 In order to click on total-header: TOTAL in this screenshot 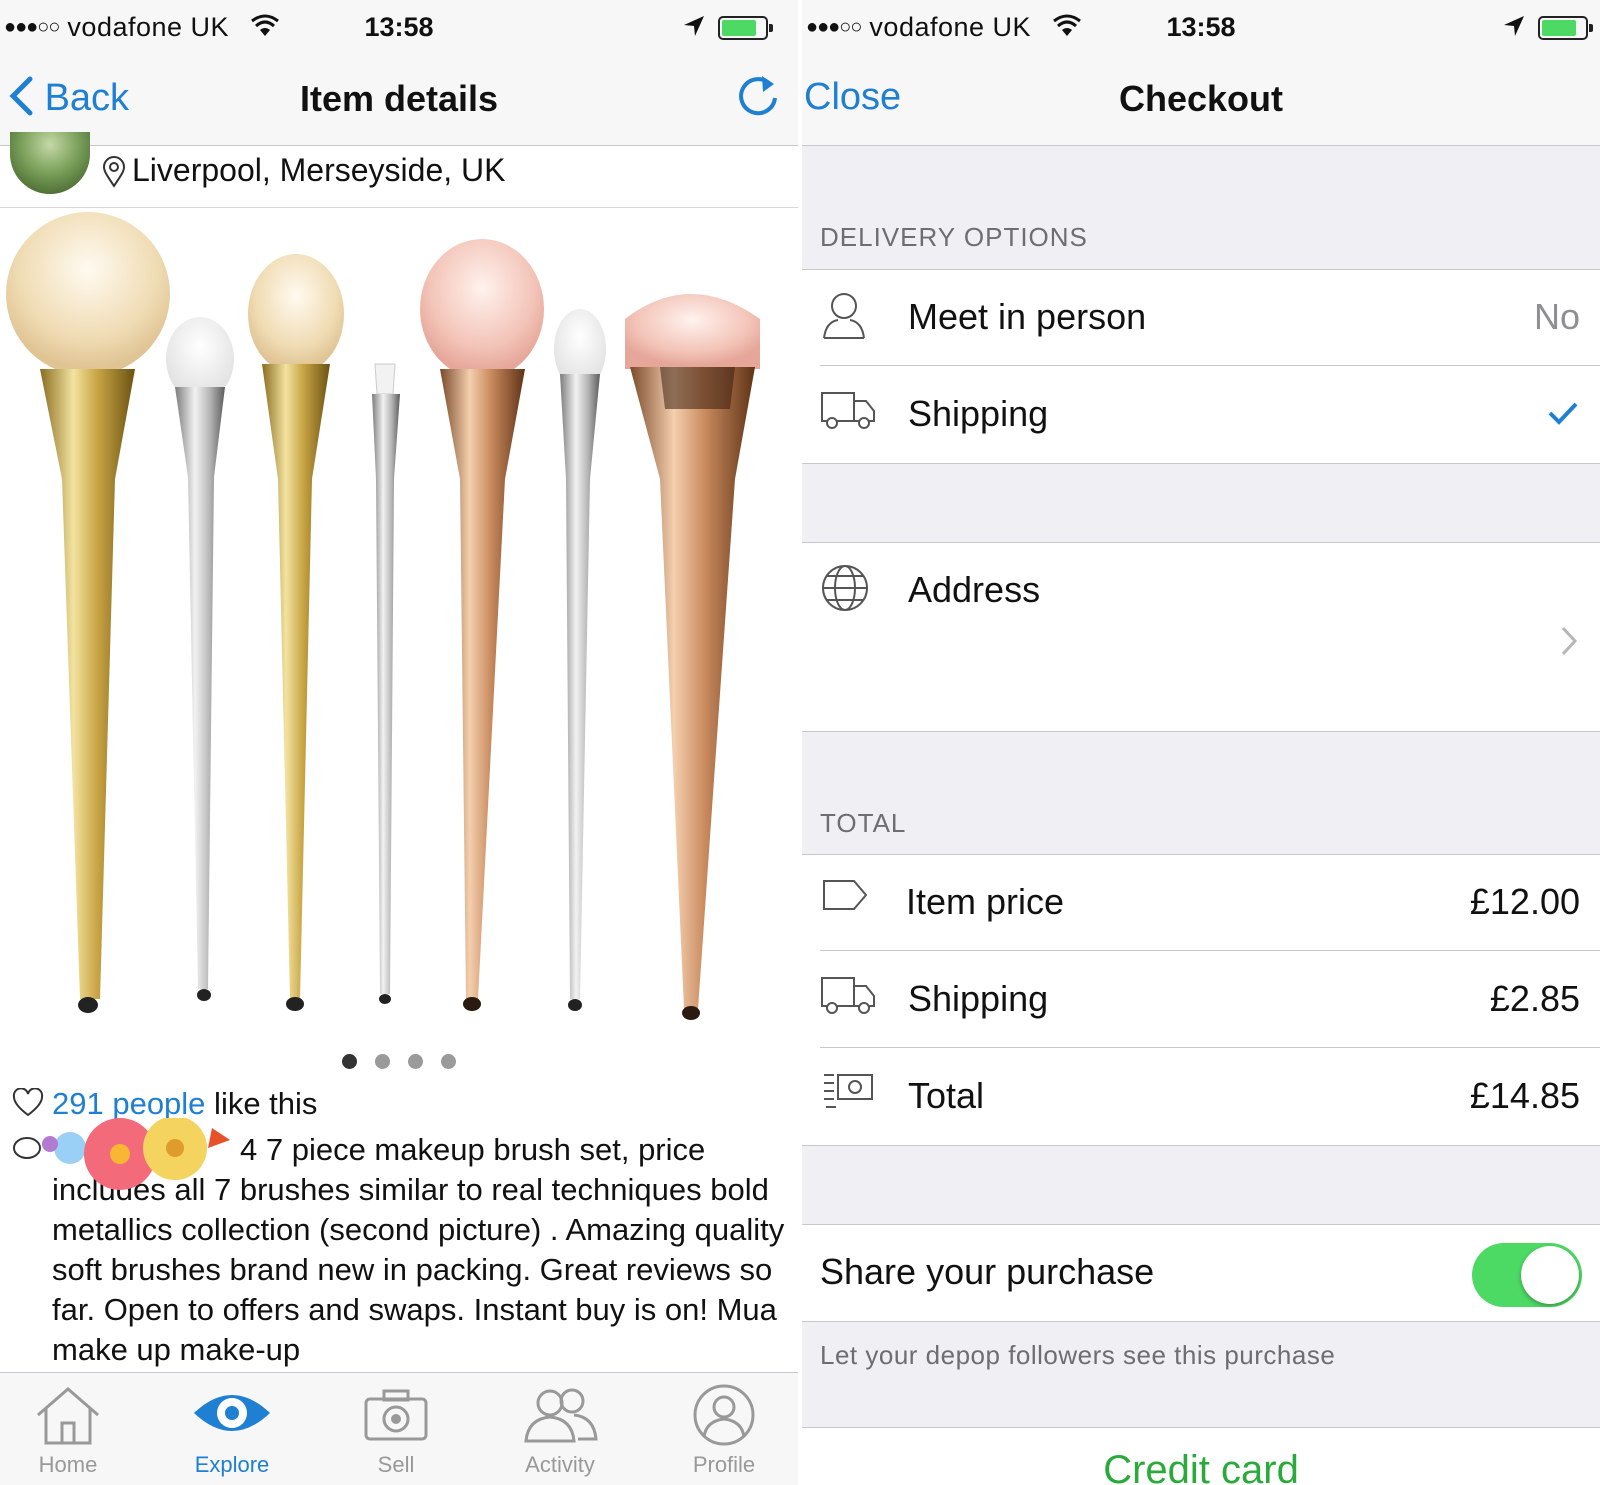, I will do `click(863, 823)`.